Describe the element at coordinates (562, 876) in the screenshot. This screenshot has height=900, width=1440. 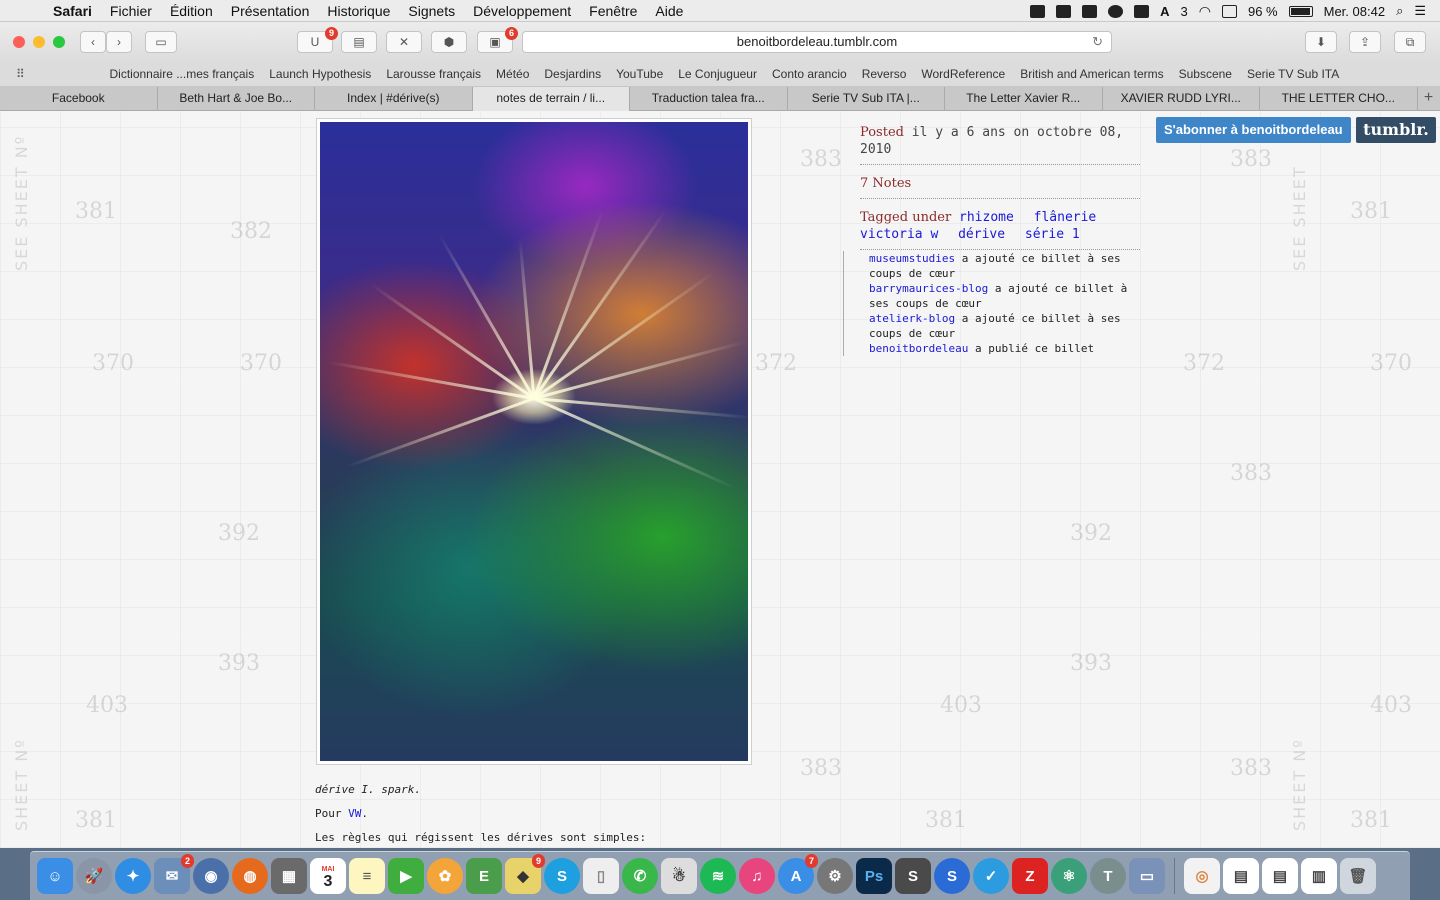
I see `skype-icon: S` at that location.